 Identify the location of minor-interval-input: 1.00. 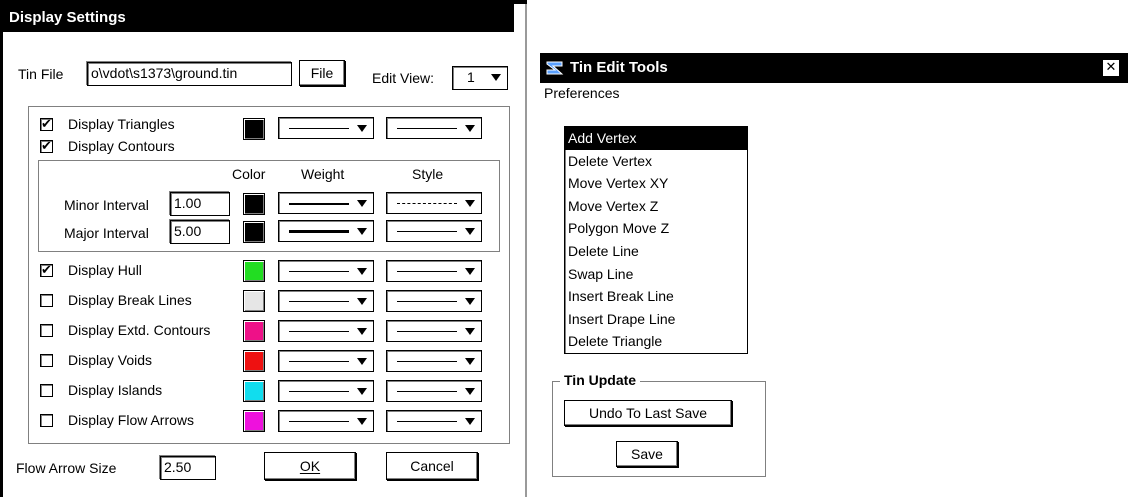
(200, 204).